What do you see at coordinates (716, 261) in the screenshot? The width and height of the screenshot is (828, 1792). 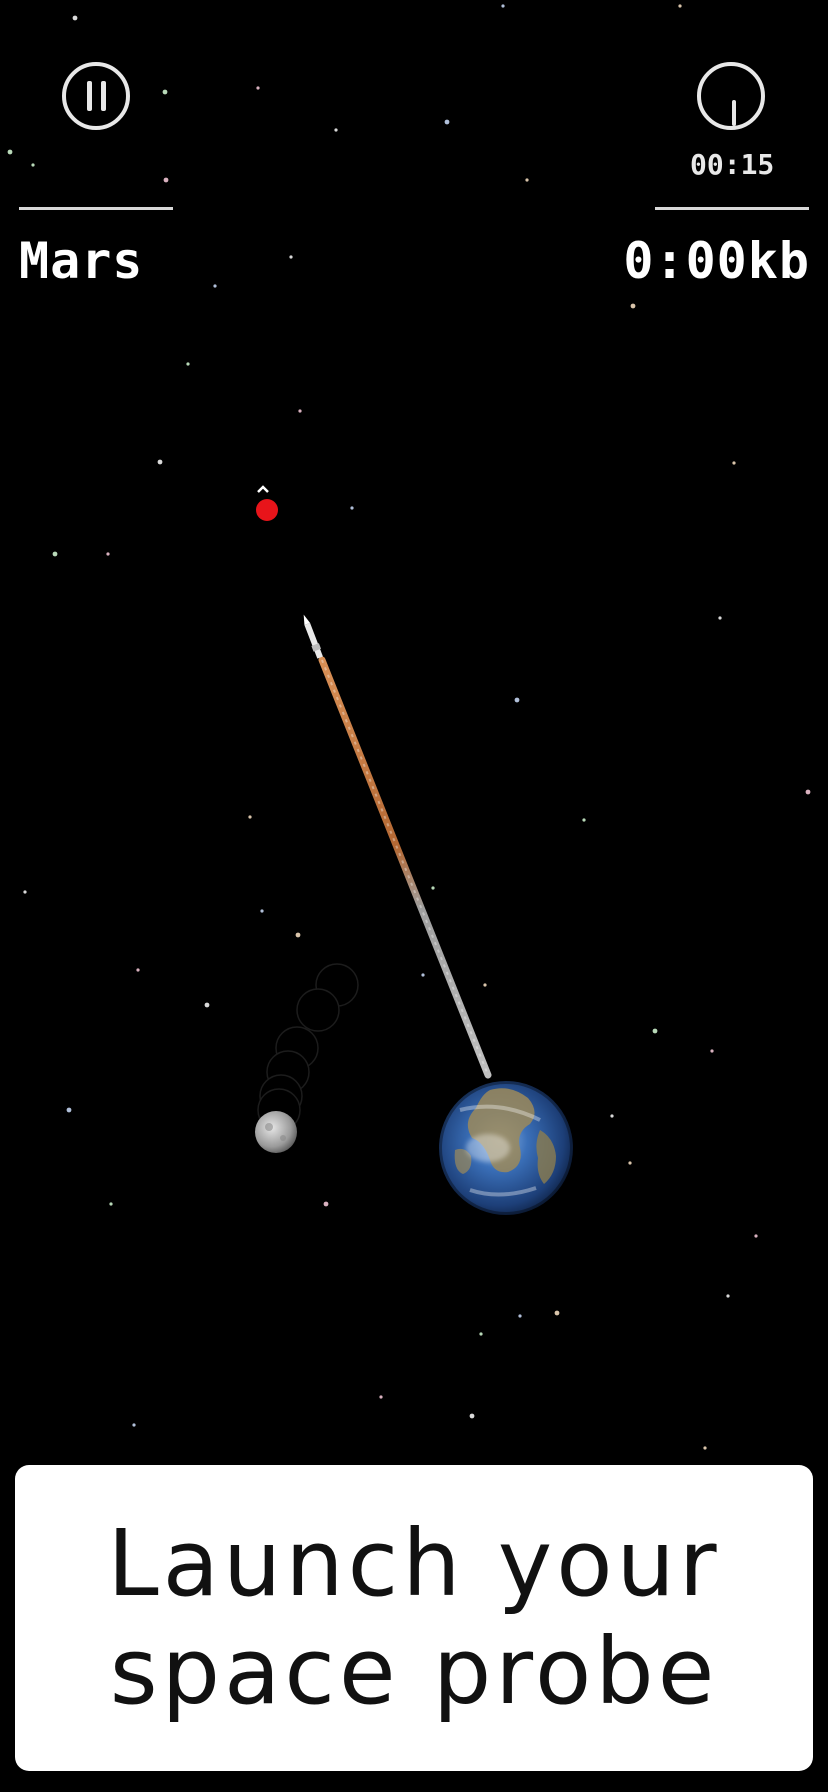 I see `data-collected-label: 0:00kb` at bounding box center [716, 261].